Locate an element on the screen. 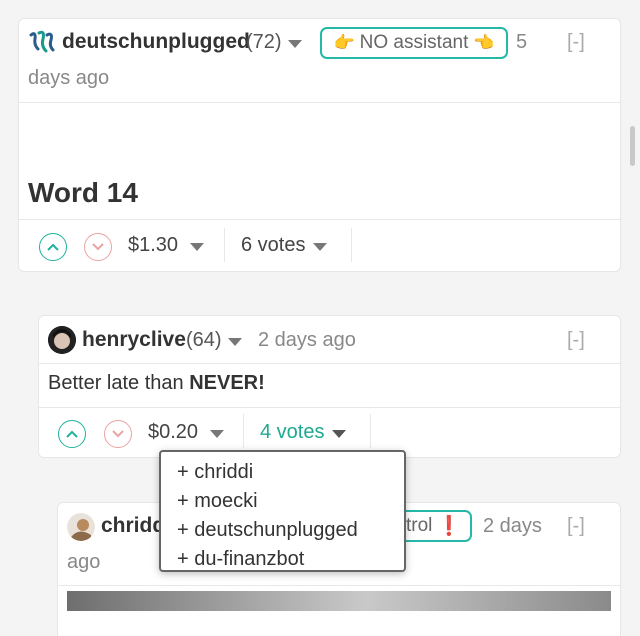  author-name: chridd is located at coordinates (133, 526).